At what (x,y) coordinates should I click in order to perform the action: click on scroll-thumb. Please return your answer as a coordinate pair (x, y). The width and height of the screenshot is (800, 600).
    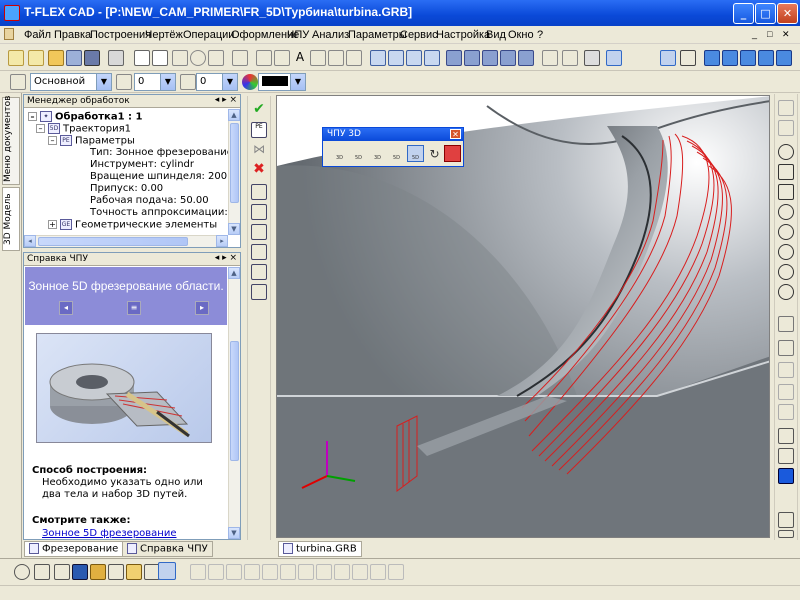
    Looking at the image, I should click on (234, 401).